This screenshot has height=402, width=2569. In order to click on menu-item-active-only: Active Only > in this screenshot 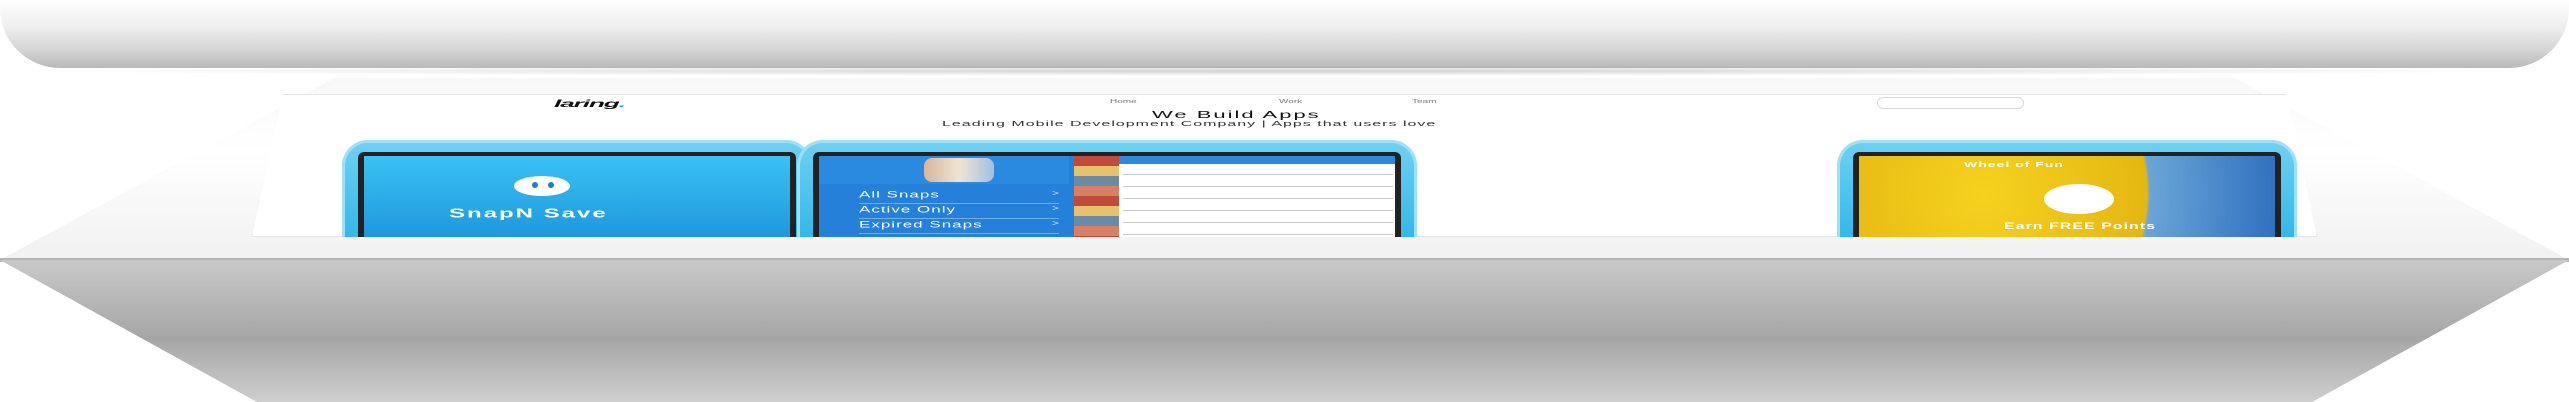, I will do `click(959, 211)`.